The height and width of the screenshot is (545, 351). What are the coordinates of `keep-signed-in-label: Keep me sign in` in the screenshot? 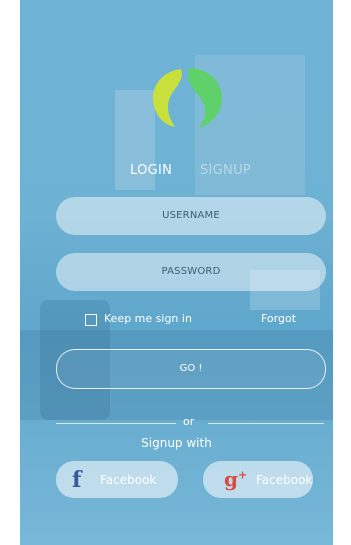 It's located at (148, 318).